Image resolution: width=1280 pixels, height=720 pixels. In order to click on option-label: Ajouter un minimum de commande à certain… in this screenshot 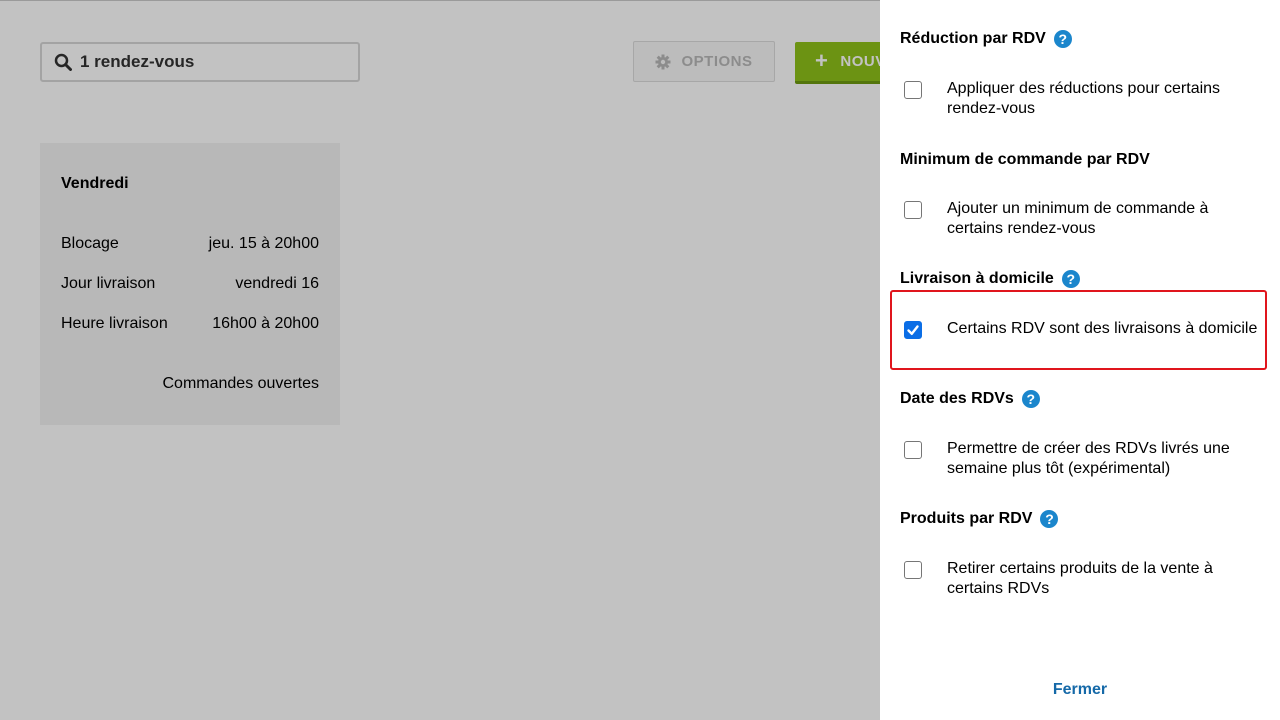, I will do `click(1078, 218)`.